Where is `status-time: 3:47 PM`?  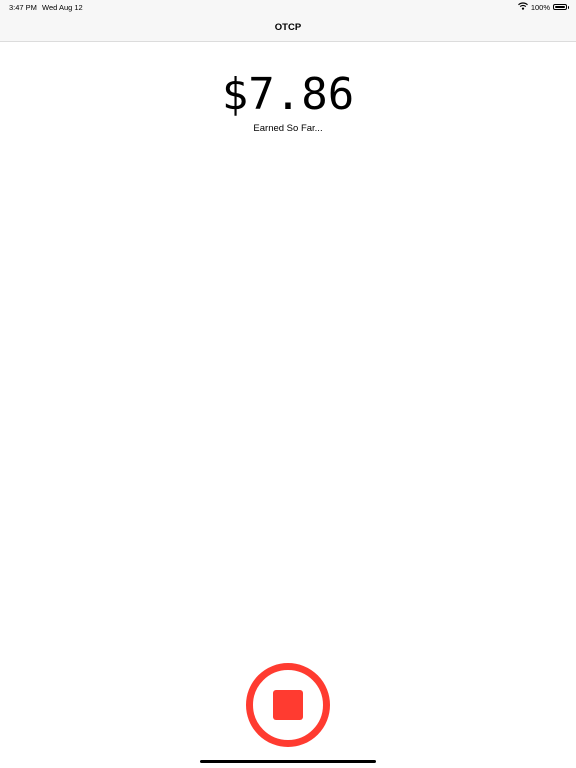
status-time: 3:47 PM is located at coordinates (23, 7).